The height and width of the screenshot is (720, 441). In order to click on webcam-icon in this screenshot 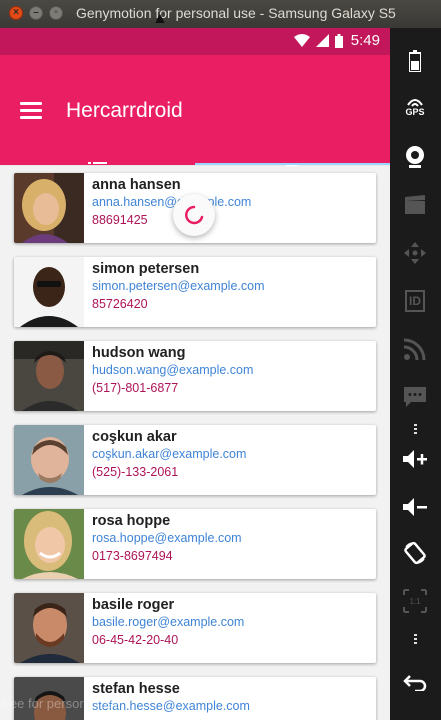, I will do `click(415, 157)`.